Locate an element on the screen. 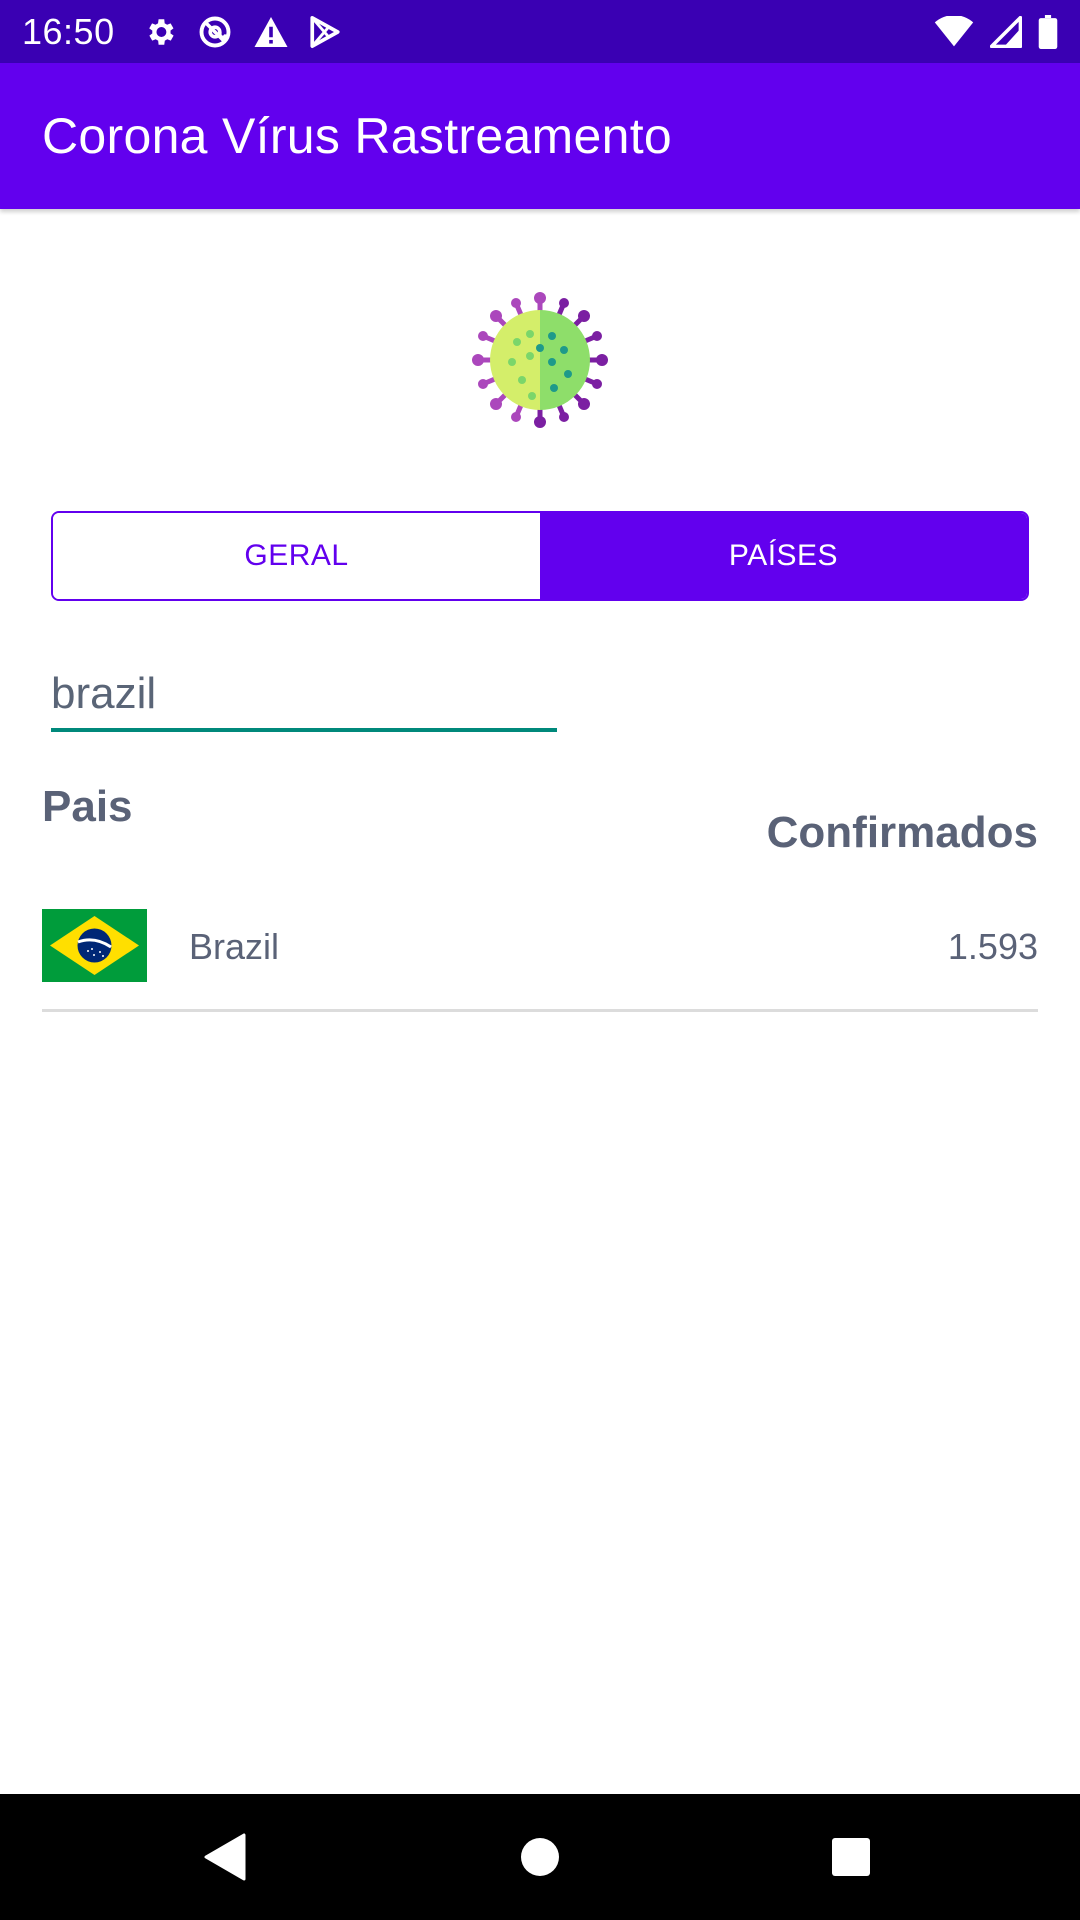  tab-paises: PAÍSES is located at coordinates (783, 556).